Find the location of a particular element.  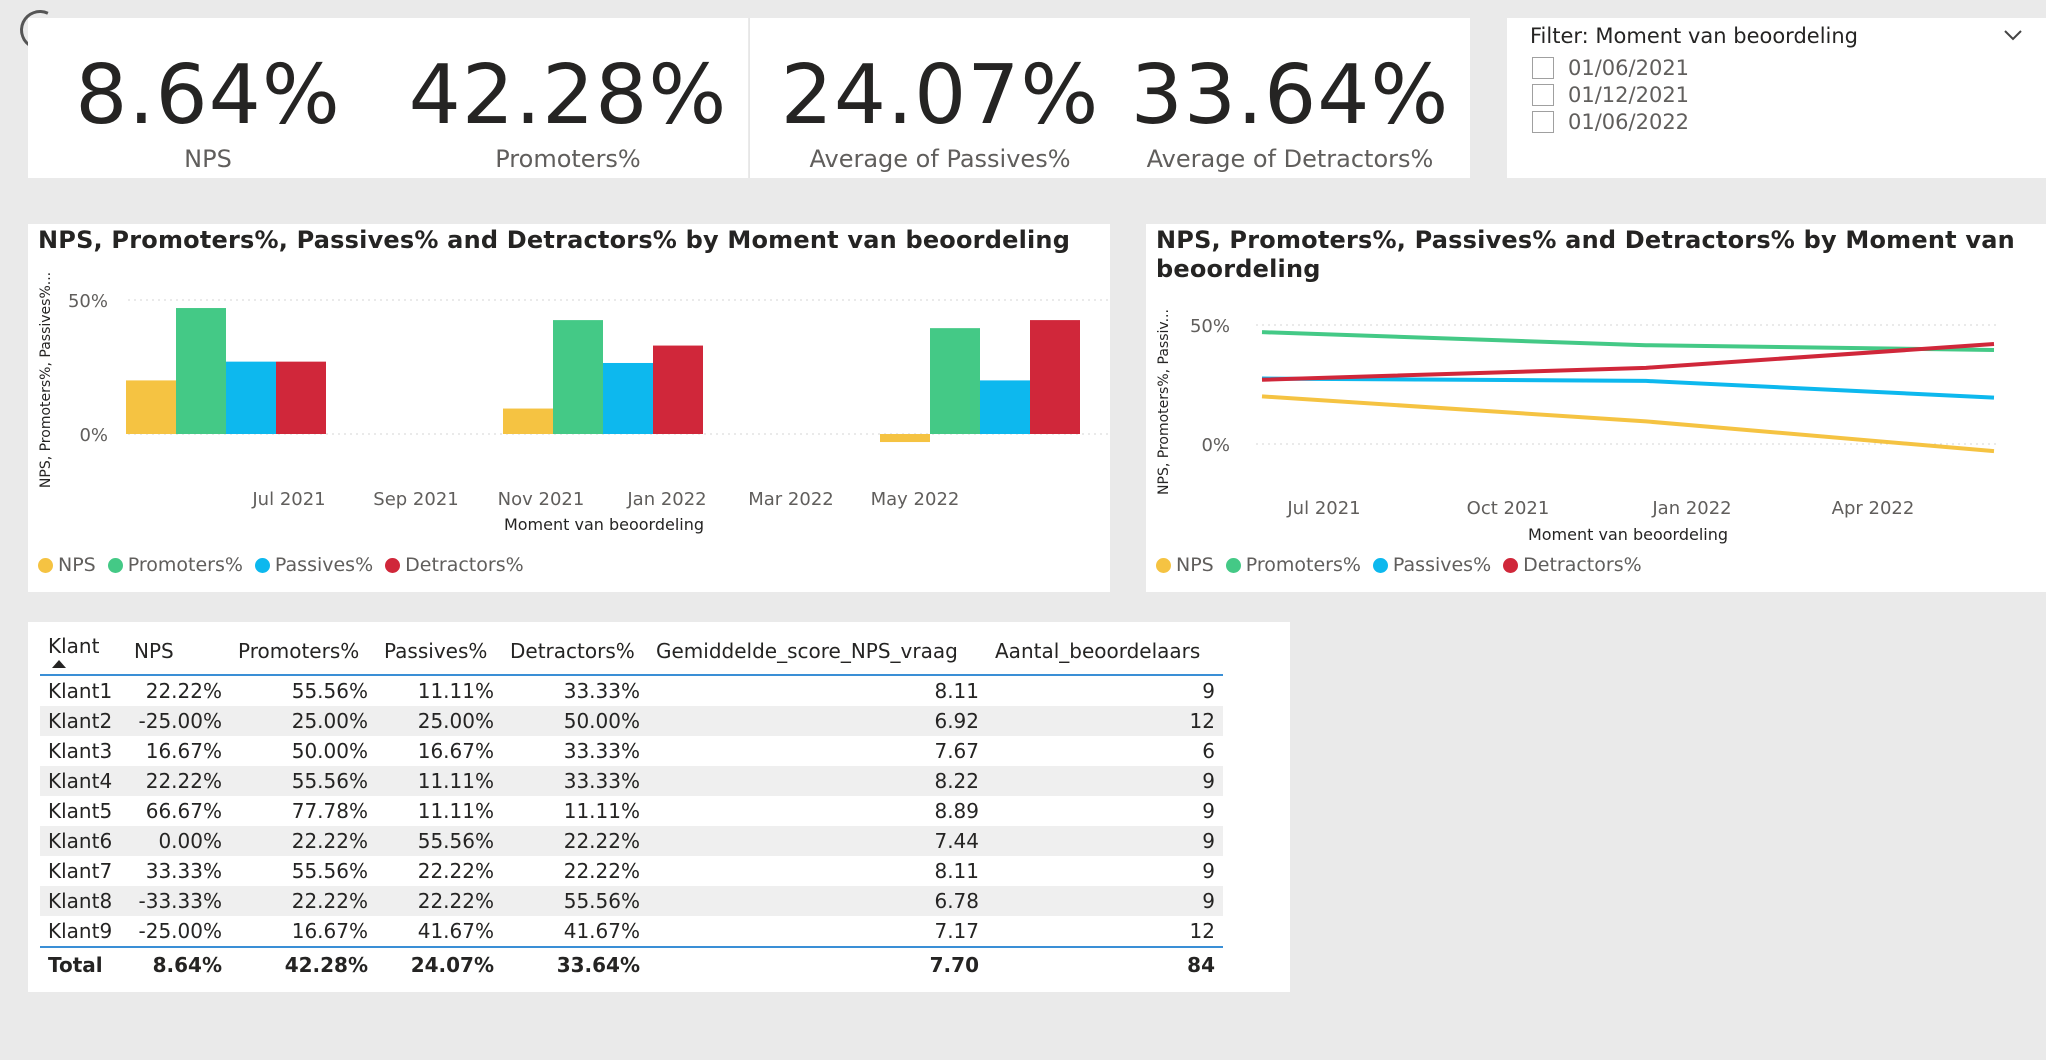

kpi-label: Average of Detractors% is located at coordinates (1290, 159).